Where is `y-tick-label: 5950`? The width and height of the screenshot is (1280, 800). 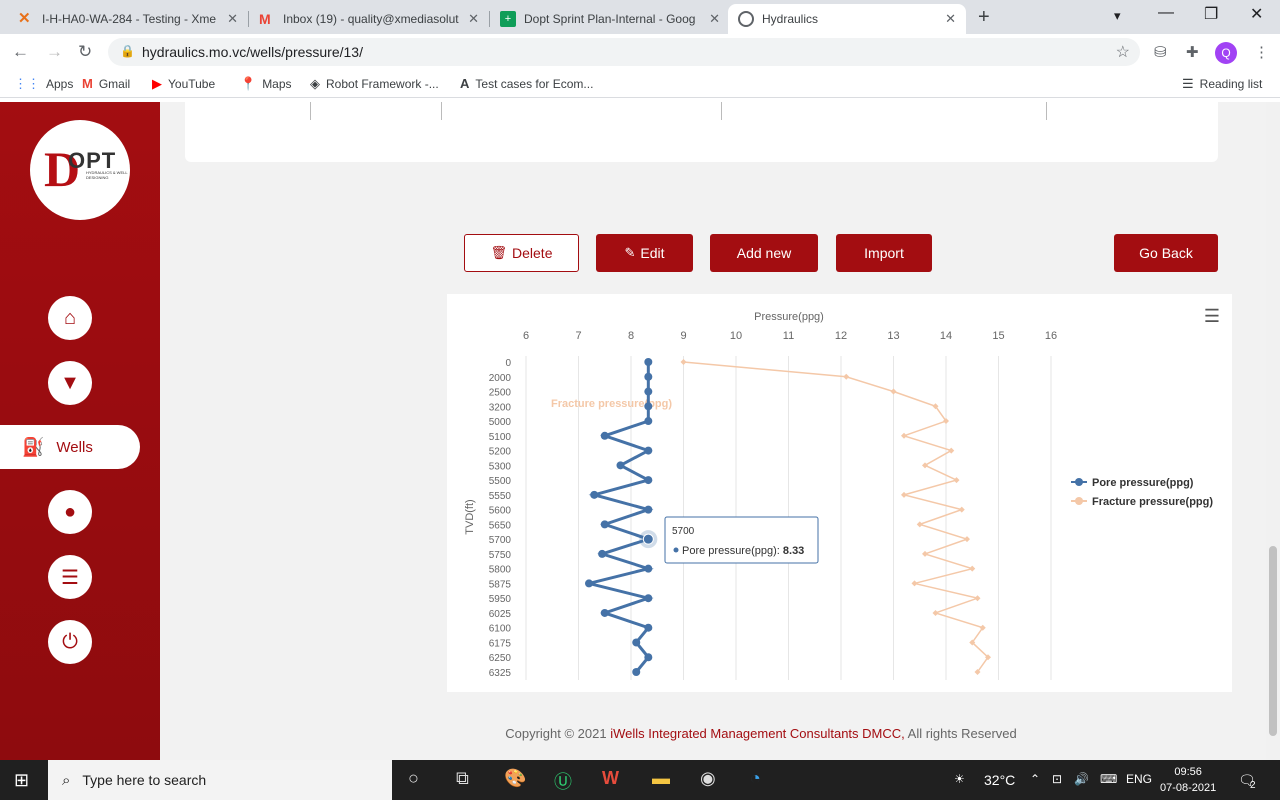
y-tick-label: 5950 is located at coordinates (500, 599).